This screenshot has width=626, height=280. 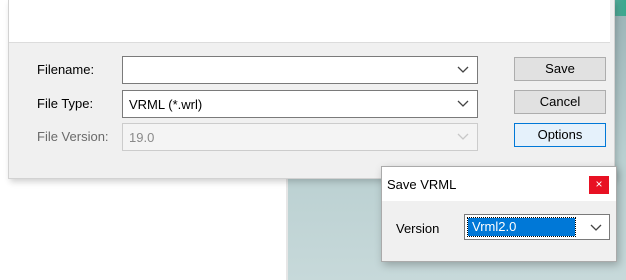 What do you see at coordinates (300, 104) in the screenshot?
I see `file-type-combo: VRML (*.wrl)` at bounding box center [300, 104].